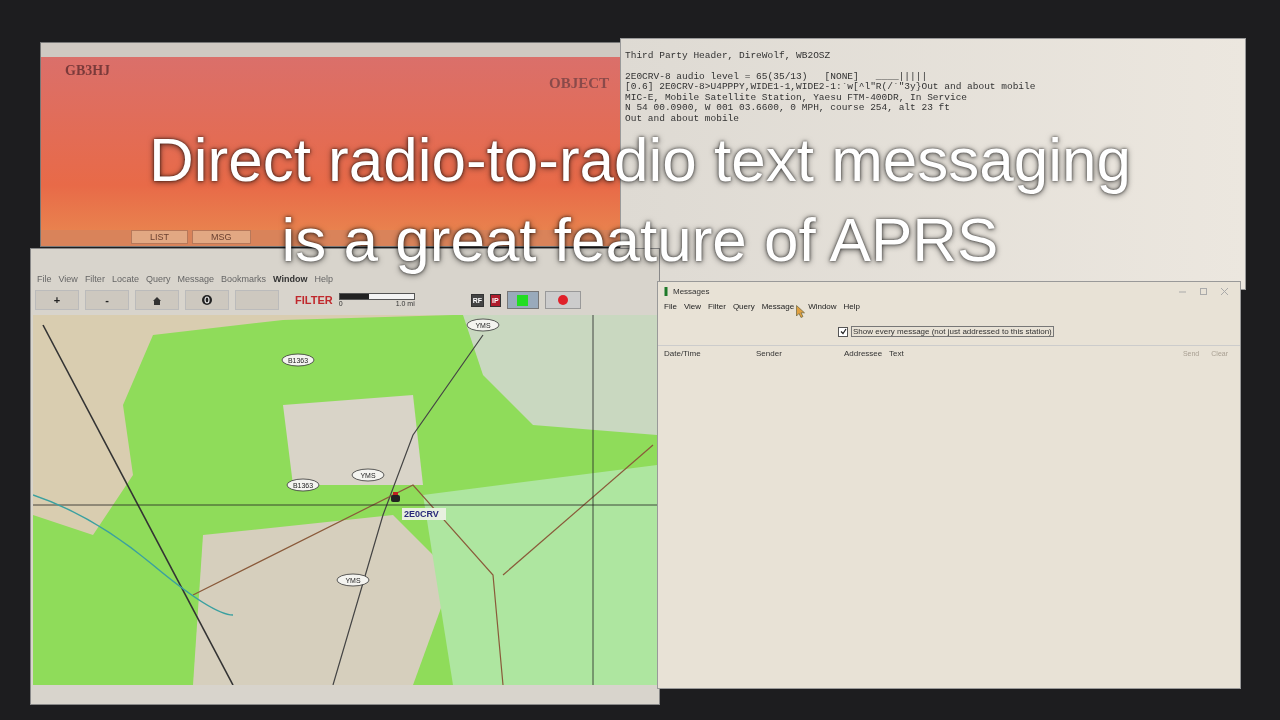 The width and height of the screenshot is (1280, 720). What do you see at coordinates (159, 237) in the screenshot?
I see `tab-button: LIST` at bounding box center [159, 237].